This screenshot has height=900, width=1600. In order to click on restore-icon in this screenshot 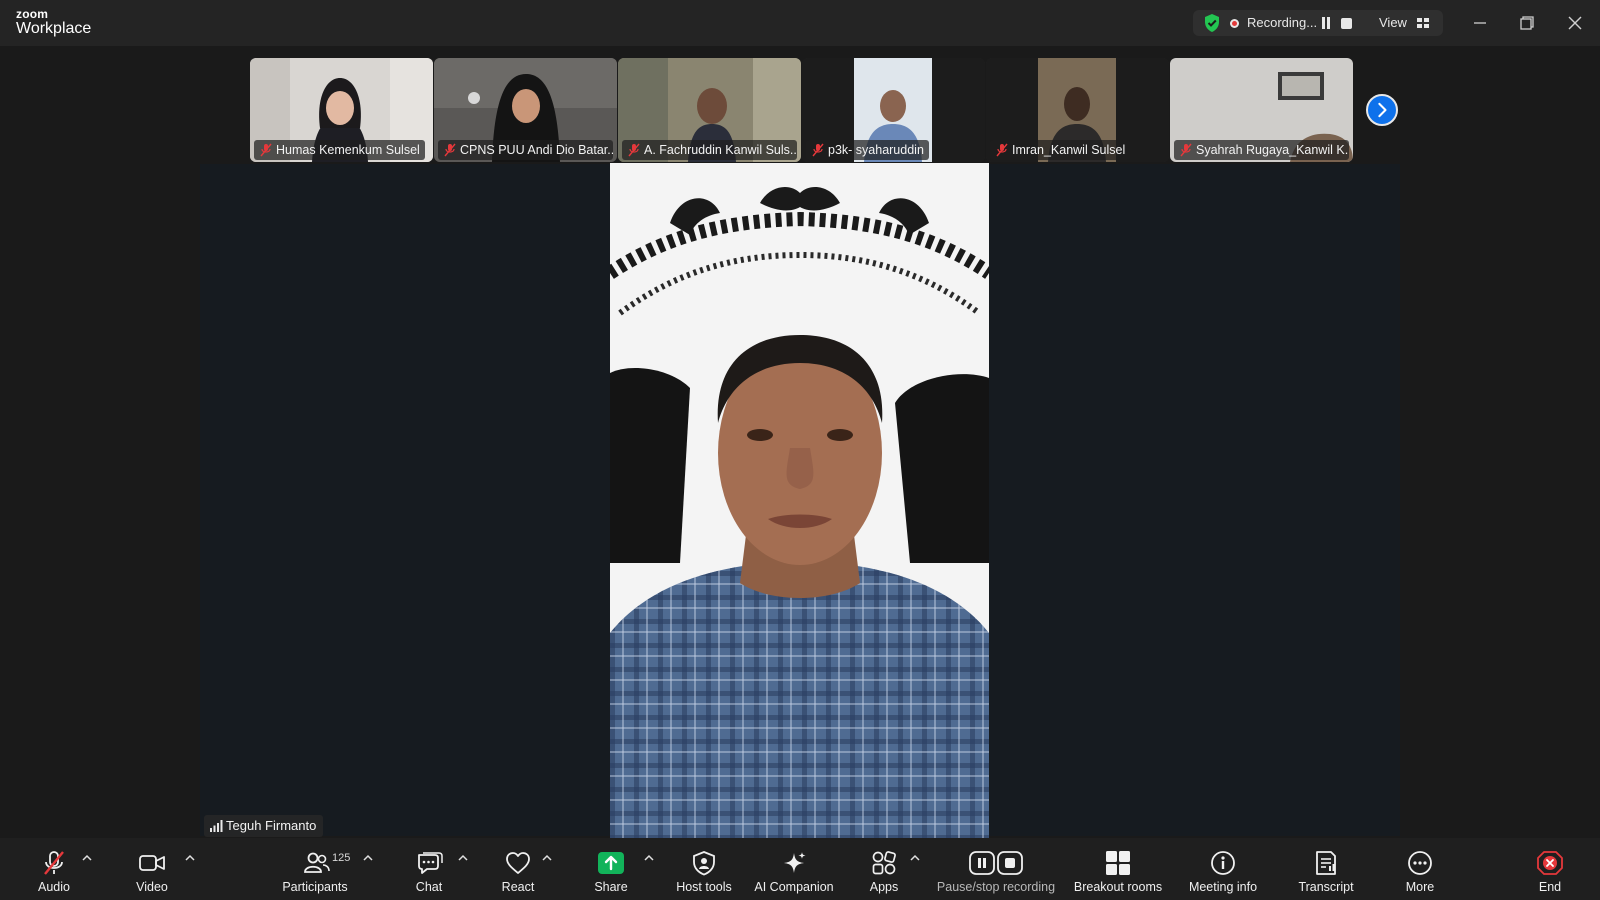, I will do `click(1527, 23)`.